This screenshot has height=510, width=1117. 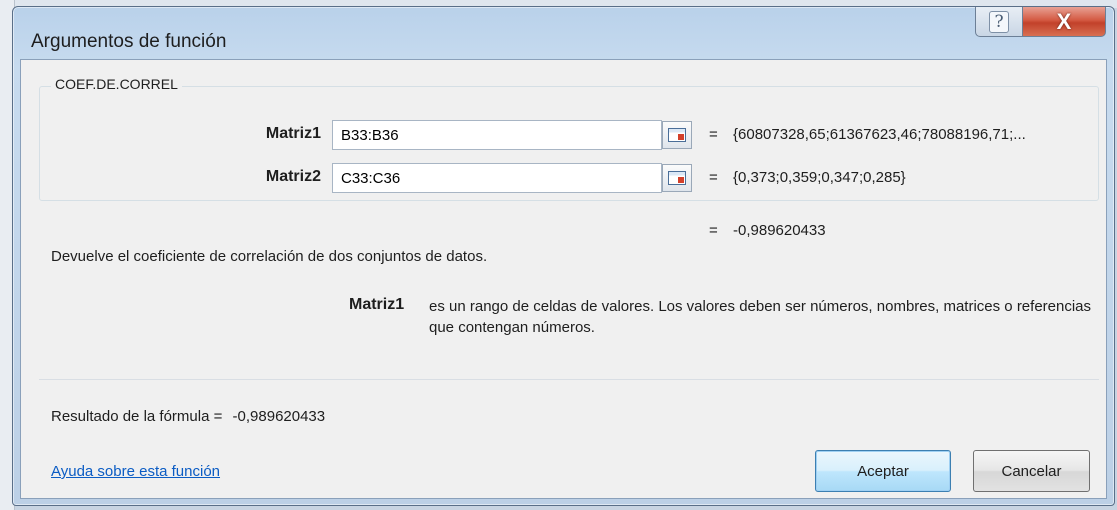 What do you see at coordinates (497, 135) in the screenshot?
I see `matriz1-input` at bounding box center [497, 135].